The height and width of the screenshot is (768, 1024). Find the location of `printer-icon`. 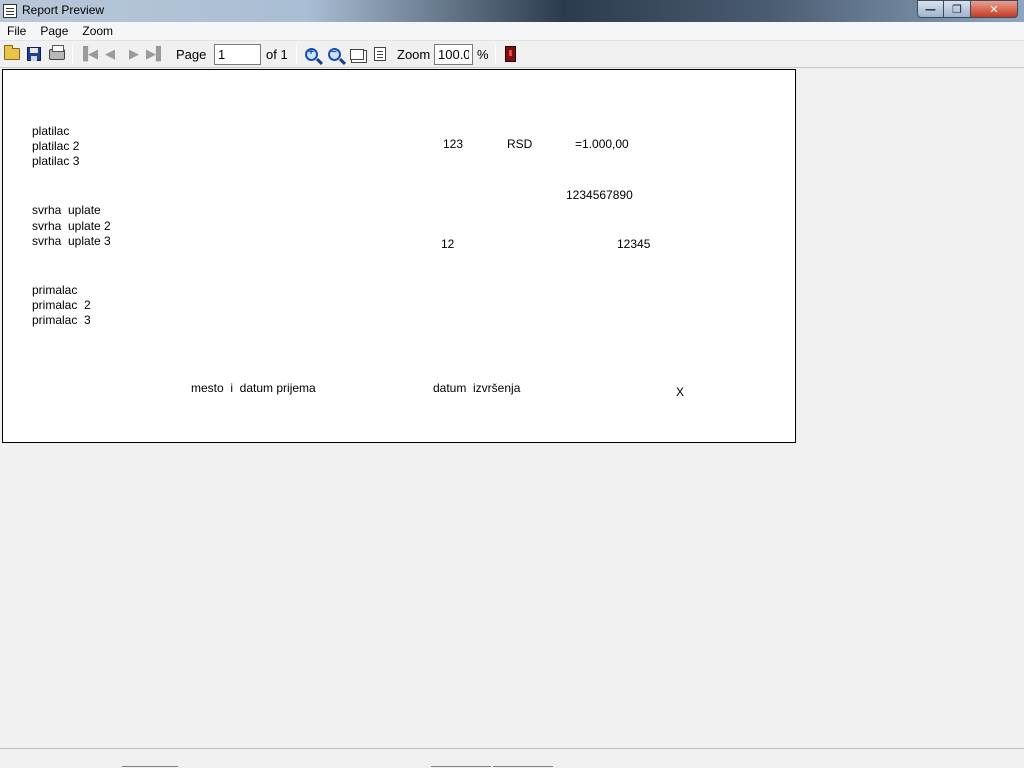

printer-icon is located at coordinates (57, 52).